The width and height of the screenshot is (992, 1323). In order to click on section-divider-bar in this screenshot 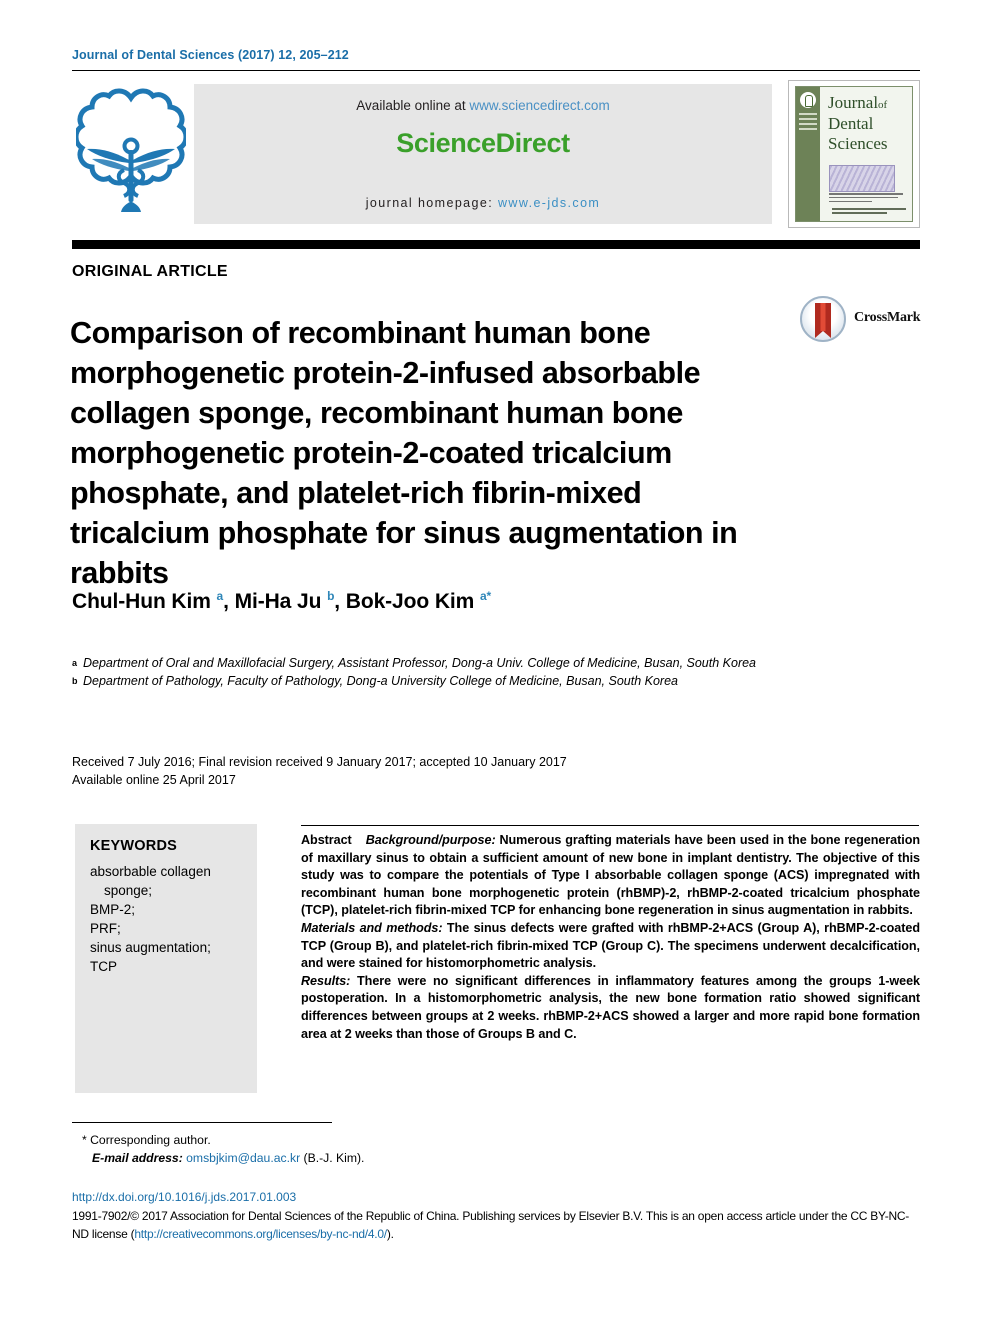, I will do `click(496, 244)`.